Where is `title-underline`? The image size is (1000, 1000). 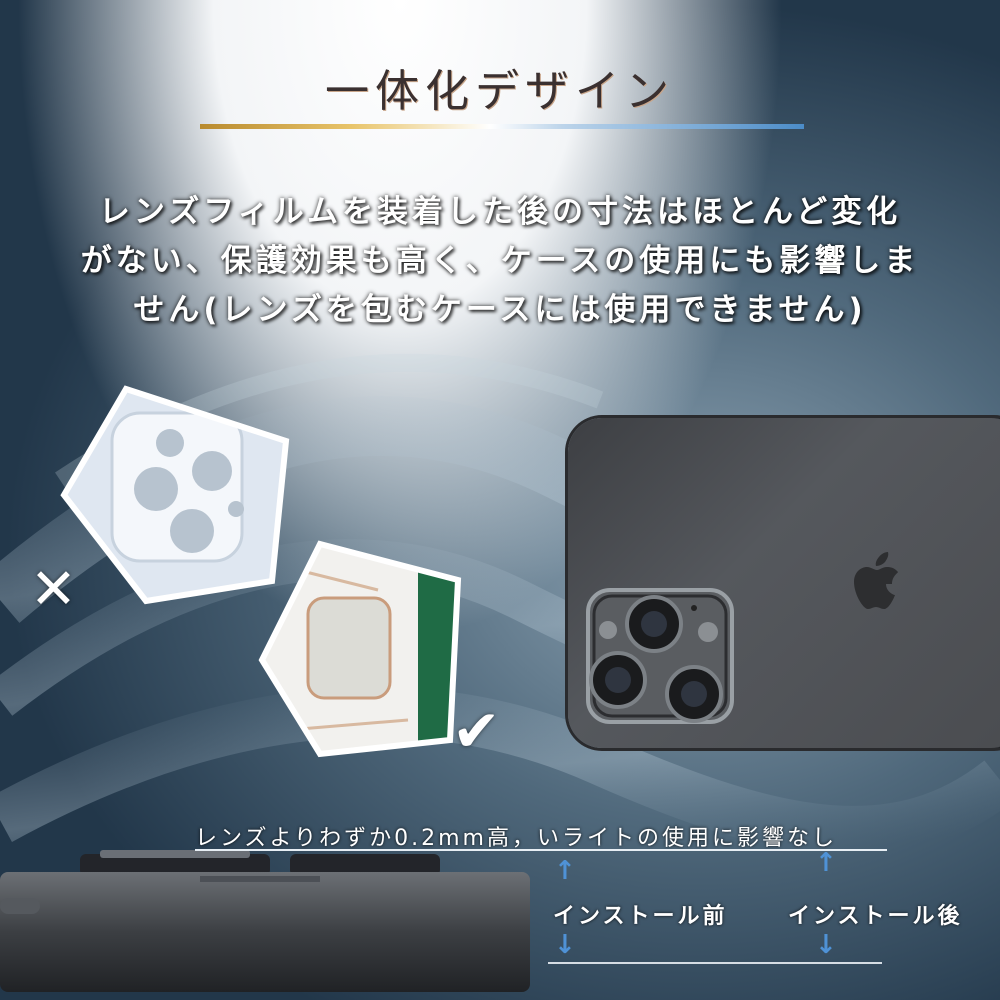 title-underline is located at coordinates (502, 126).